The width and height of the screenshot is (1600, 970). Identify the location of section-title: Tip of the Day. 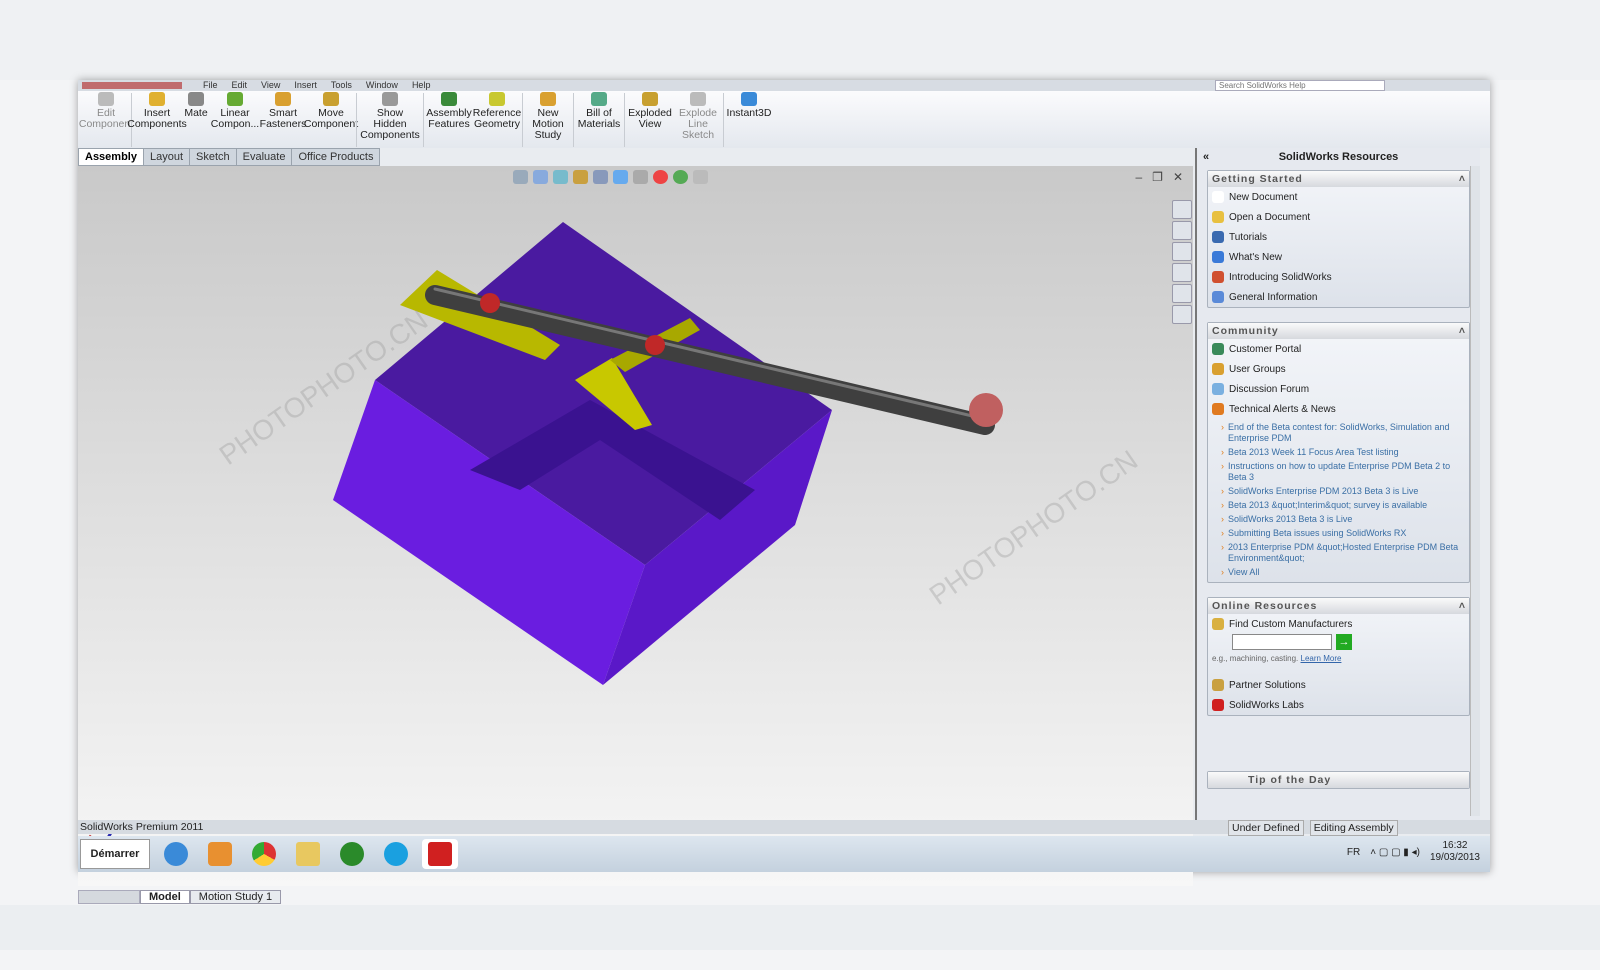
(1338, 780).